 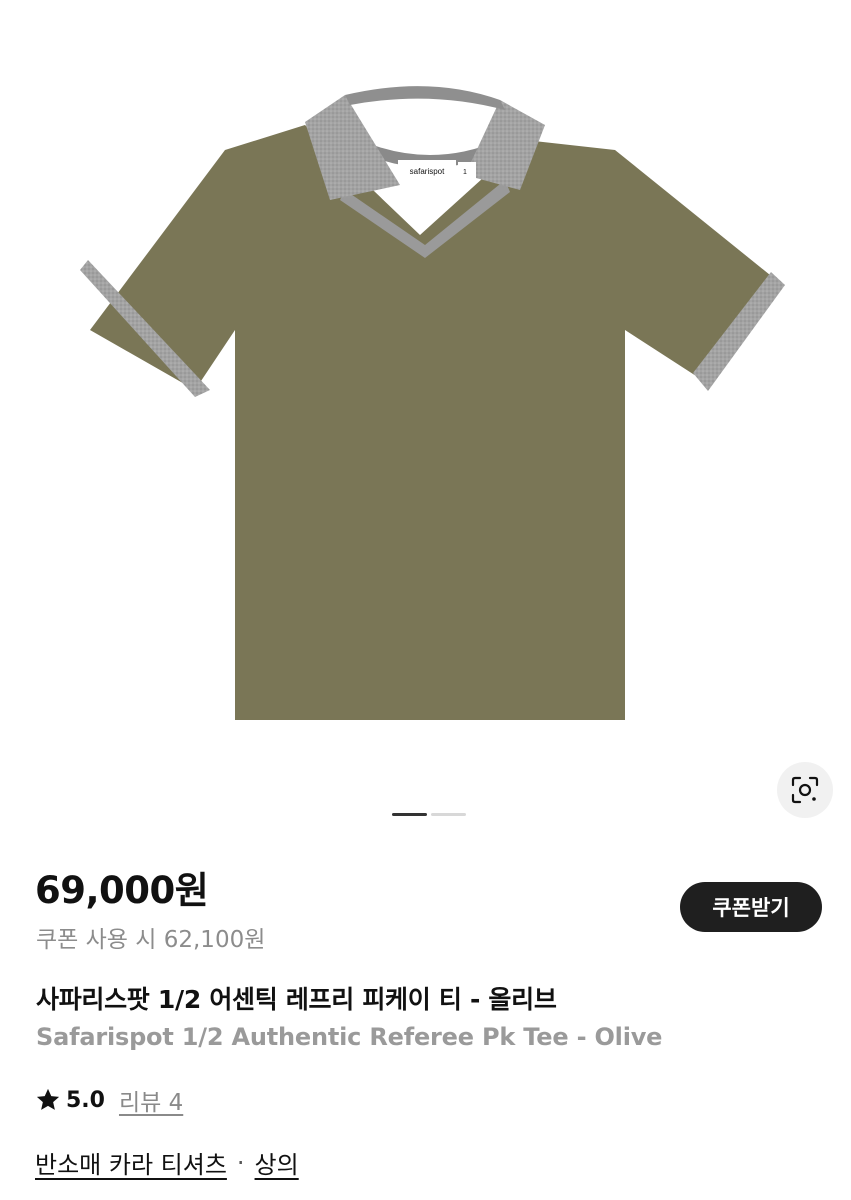 What do you see at coordinates (296, 999) in the screenshot?
I see `product-title-korean: 사파리스팟 1/2 어센틱 레프리 피케이 티 - 올리브` at bounding box center [296, 999].